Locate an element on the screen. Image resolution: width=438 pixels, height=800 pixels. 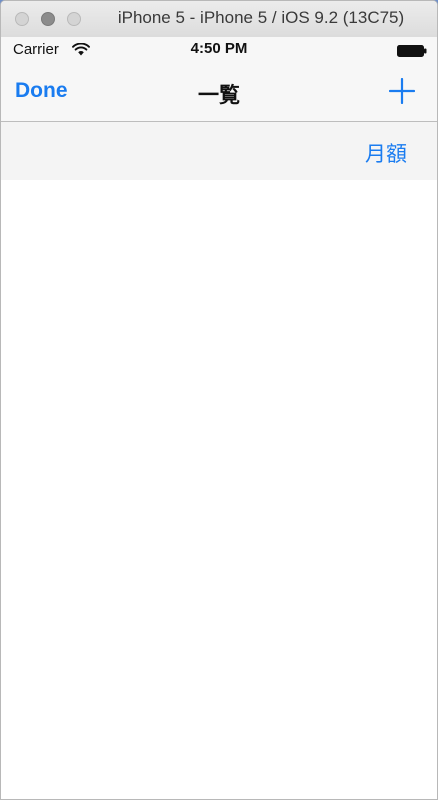
status-bar: Carrier 4:50 PM is located at coordinates (219, 49).